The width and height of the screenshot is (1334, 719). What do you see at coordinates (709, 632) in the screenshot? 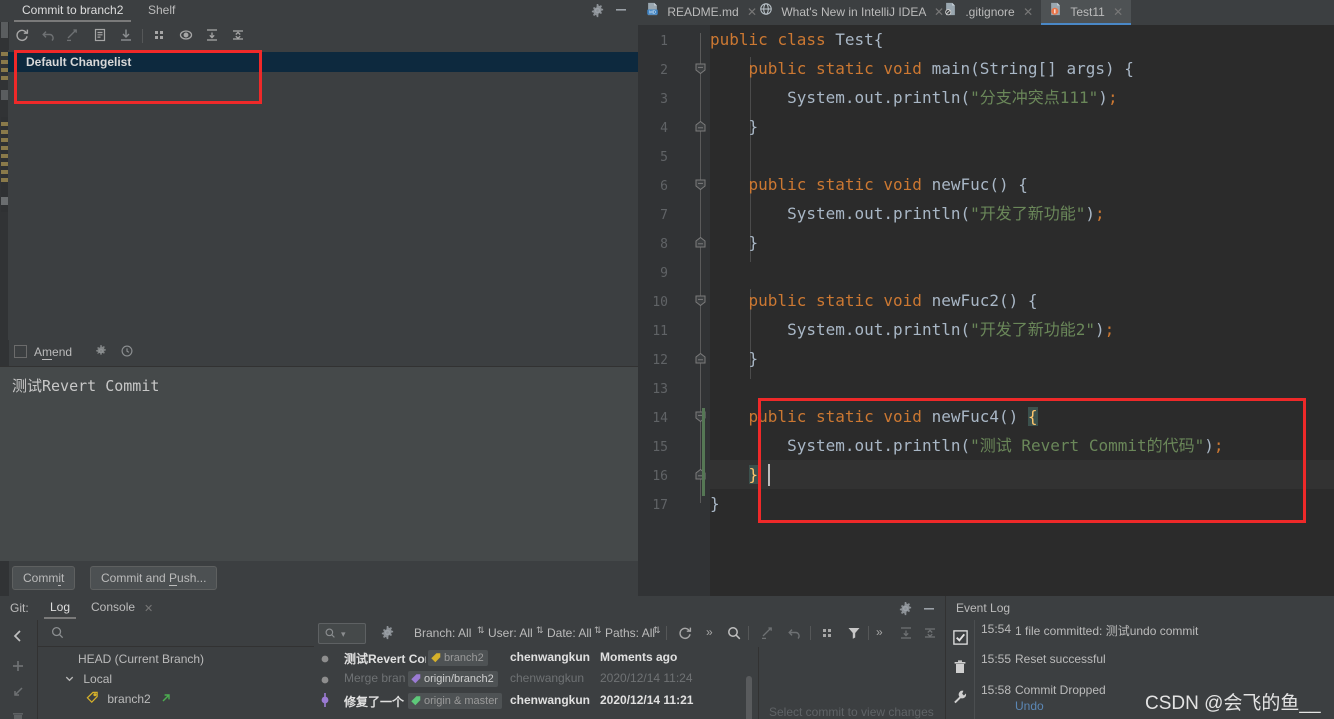
I see `more-icon: »` at bounding box center [709, 632].